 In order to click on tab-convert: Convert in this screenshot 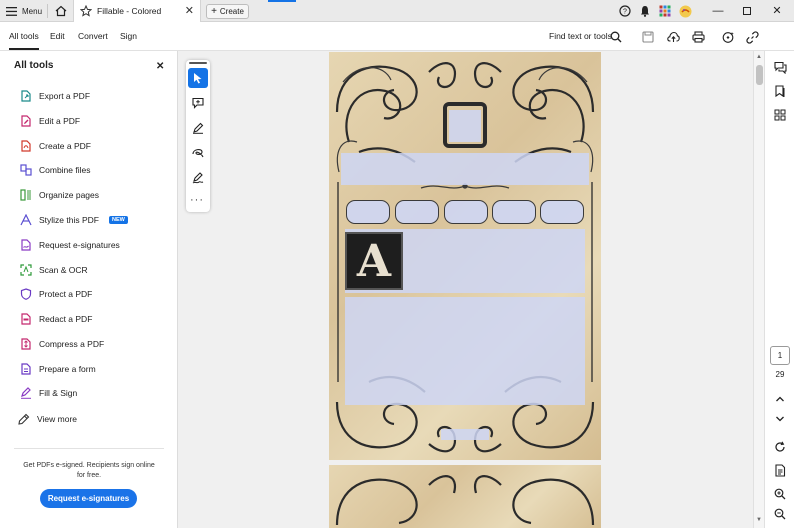, I will do `click(93, 36)`.